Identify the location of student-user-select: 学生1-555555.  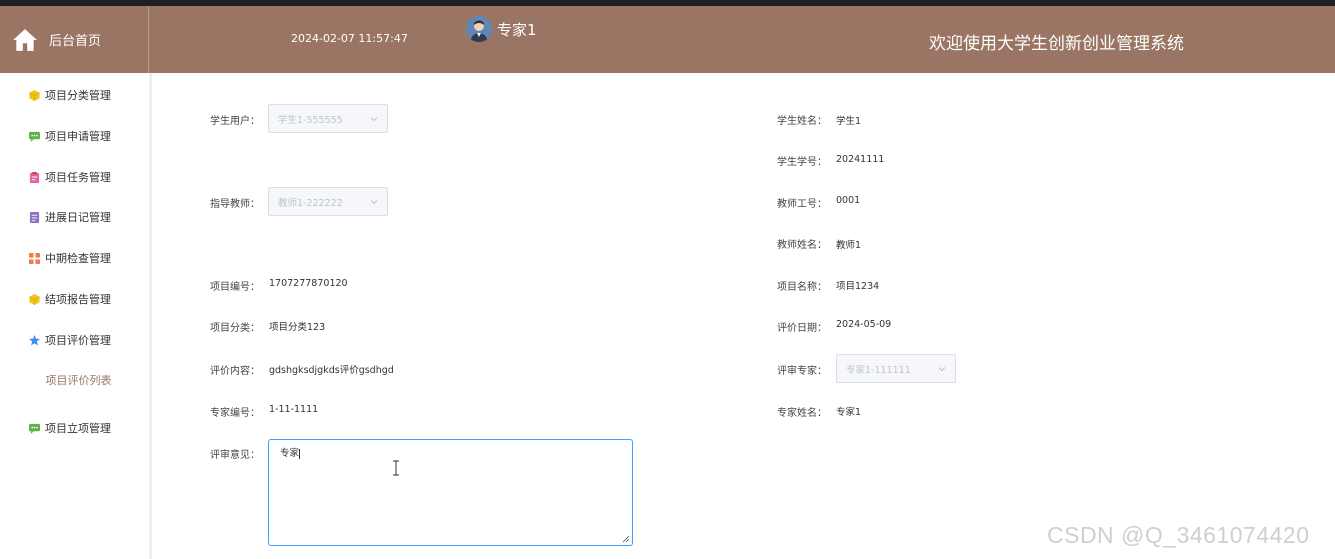
(328, 118).